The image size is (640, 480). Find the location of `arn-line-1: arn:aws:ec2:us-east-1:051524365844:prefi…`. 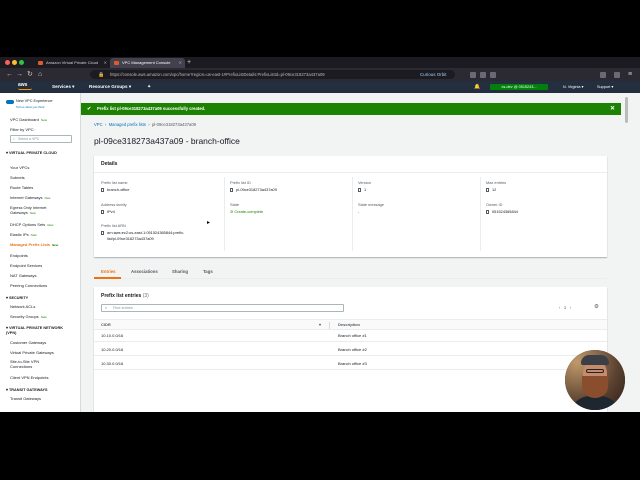

arn-line-1: arn:aws:ec2:us-east-1:051524365844:prefi… is located at coordinates (146, 232).